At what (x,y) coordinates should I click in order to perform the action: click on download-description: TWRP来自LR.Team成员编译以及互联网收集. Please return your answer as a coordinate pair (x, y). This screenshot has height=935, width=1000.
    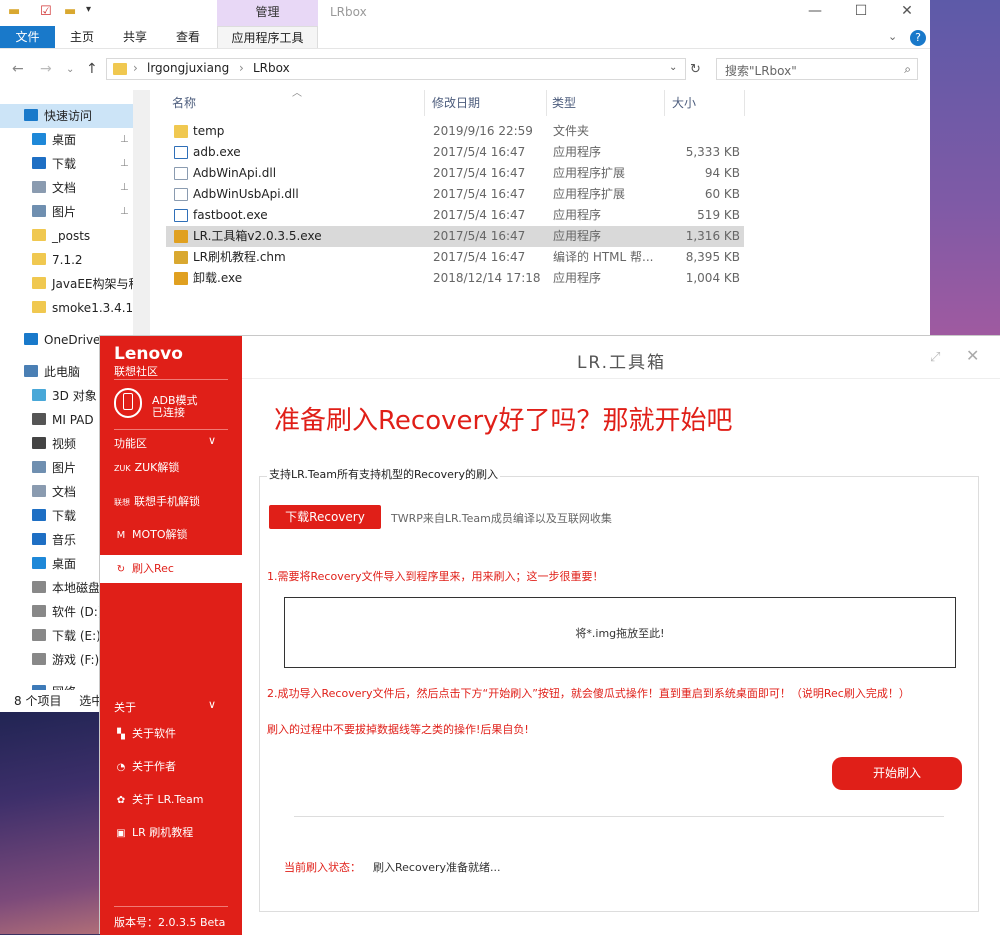
    Looking at the image, I should click on (501, 518).